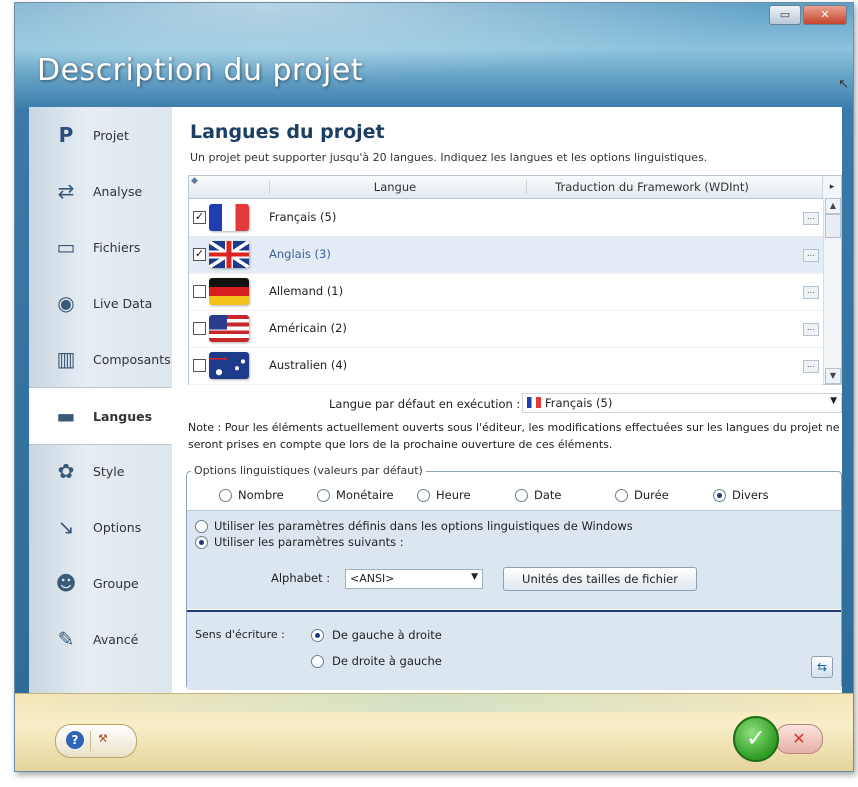 Image resolution: width=858 pixels, height=787 pixels. What do you see at coordinates (833, 376) in the screenshot?
I see `scroll-down-icon: ▼` at bounding box center [833, 376].